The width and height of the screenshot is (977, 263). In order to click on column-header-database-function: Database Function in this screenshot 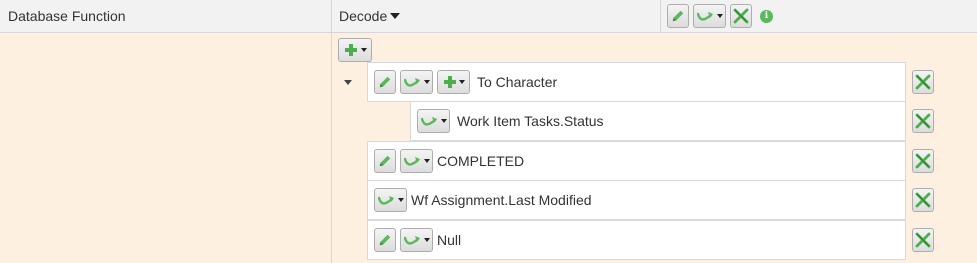, I will do `click(166, 16)`.